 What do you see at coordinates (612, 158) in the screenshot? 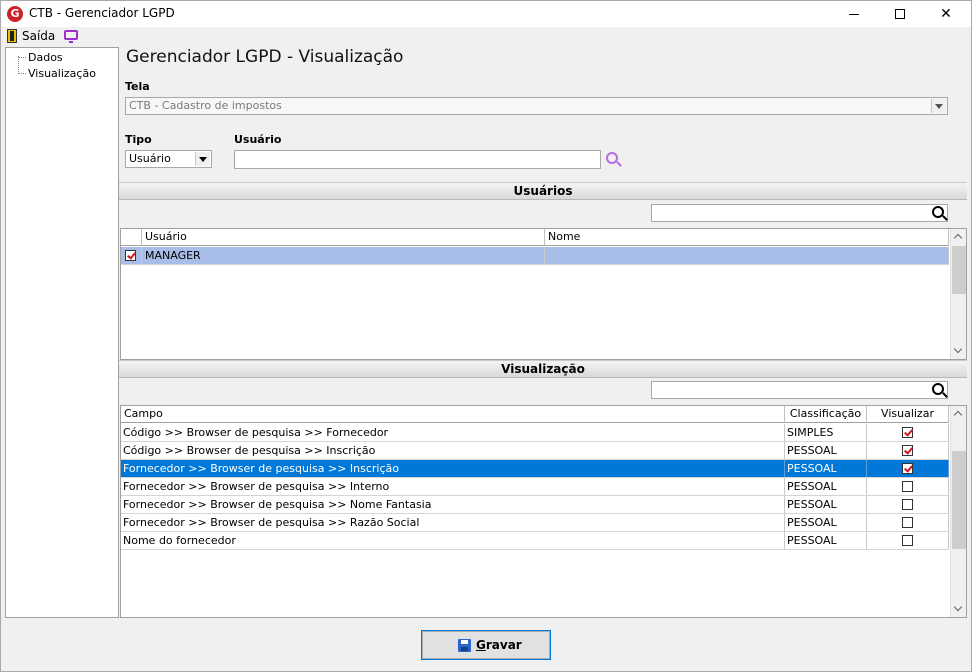
I see `search-user-icon` at bounding box center [612, 158].